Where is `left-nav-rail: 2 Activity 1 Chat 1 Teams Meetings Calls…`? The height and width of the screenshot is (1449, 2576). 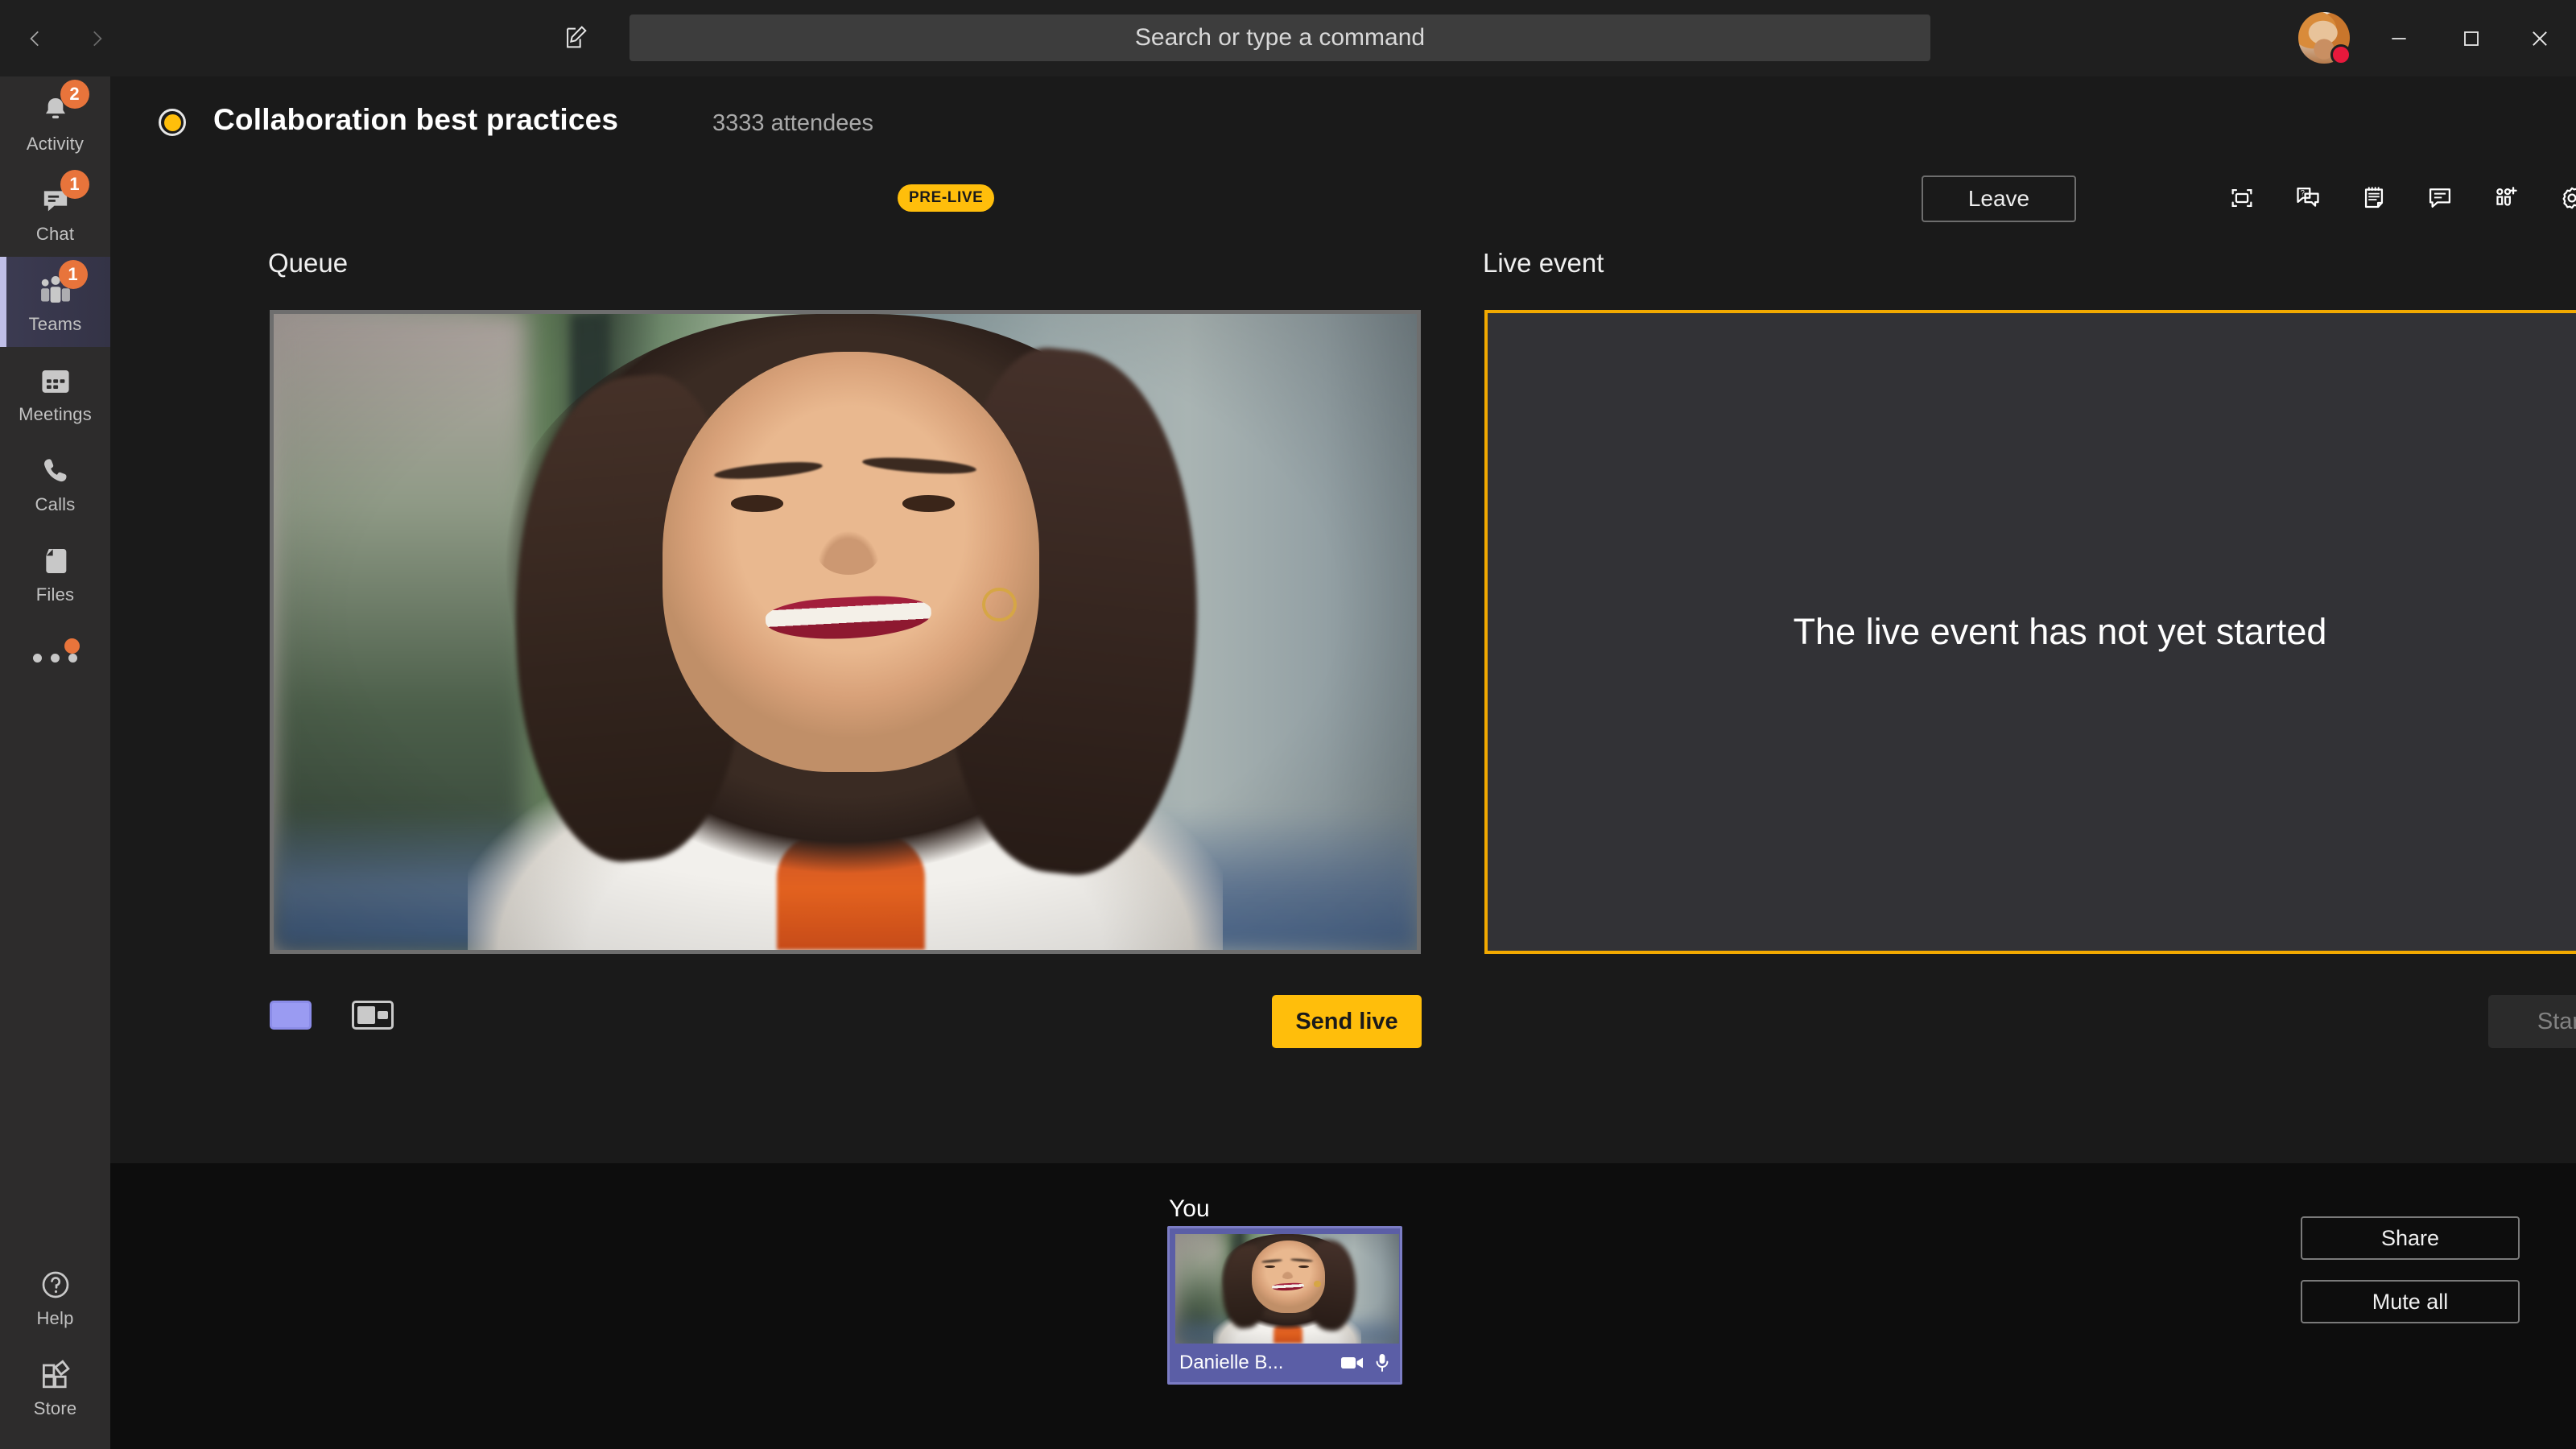
left-nav-rail: 2 Activity 1 Chat 1 Teams Meetings Calls… is located at coordinates (55, 762).